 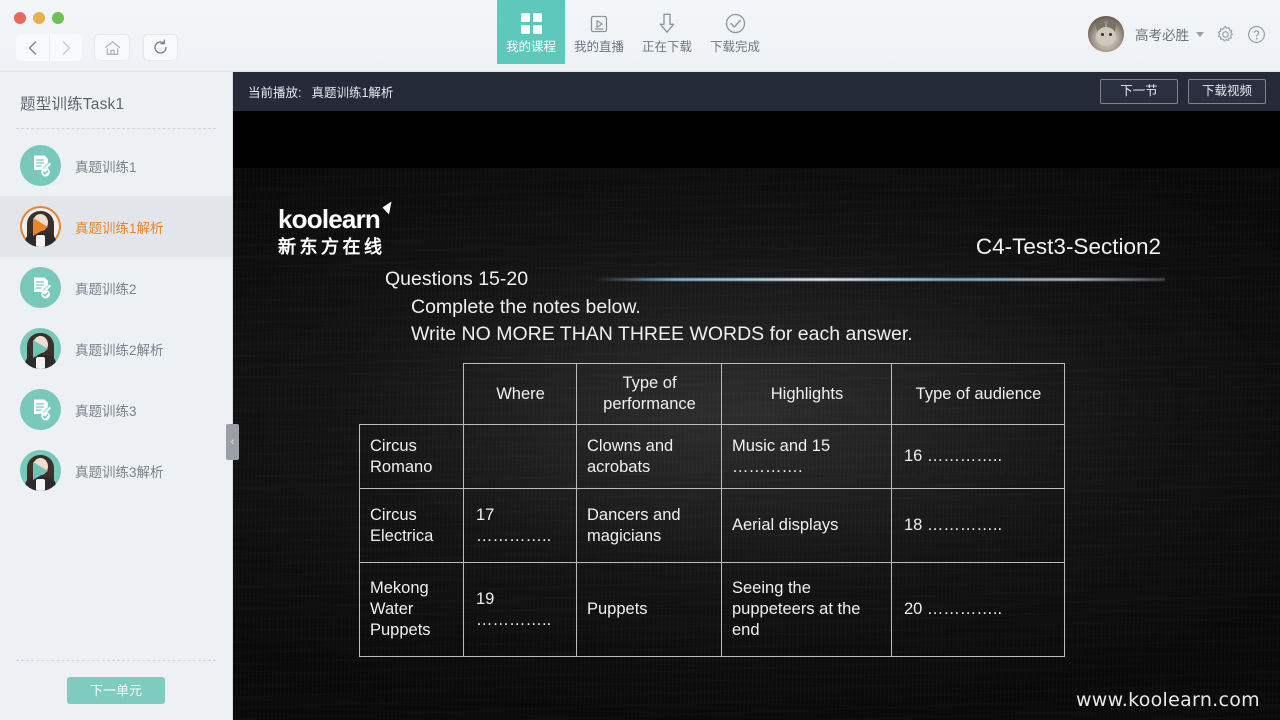 I want to click on home-button, so click(x=112, y=47).